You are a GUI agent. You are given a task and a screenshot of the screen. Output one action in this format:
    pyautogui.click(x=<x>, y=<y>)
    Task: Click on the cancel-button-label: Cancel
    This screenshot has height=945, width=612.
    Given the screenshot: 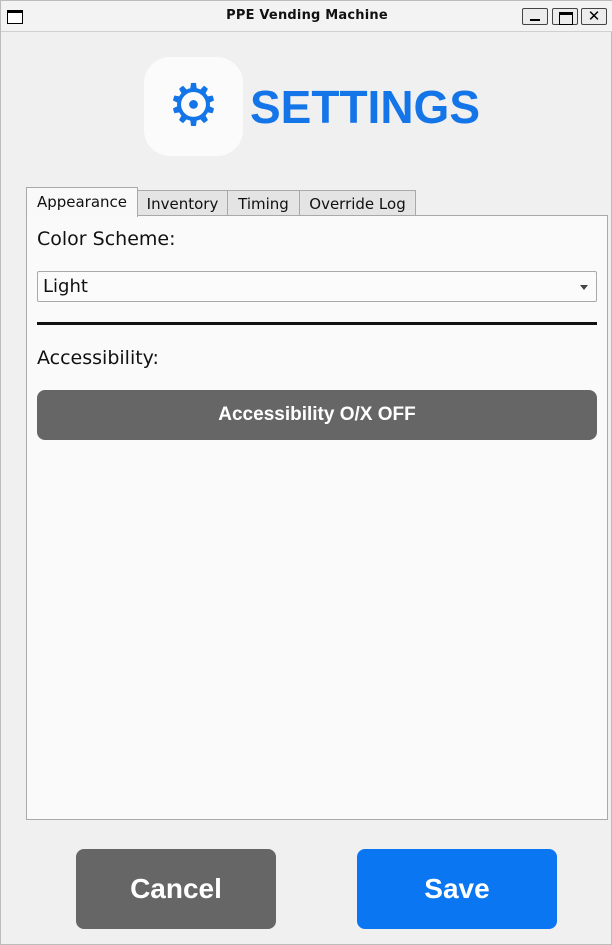 What is the action you would take?
    pyautogui.click(x=176, y=888)
    